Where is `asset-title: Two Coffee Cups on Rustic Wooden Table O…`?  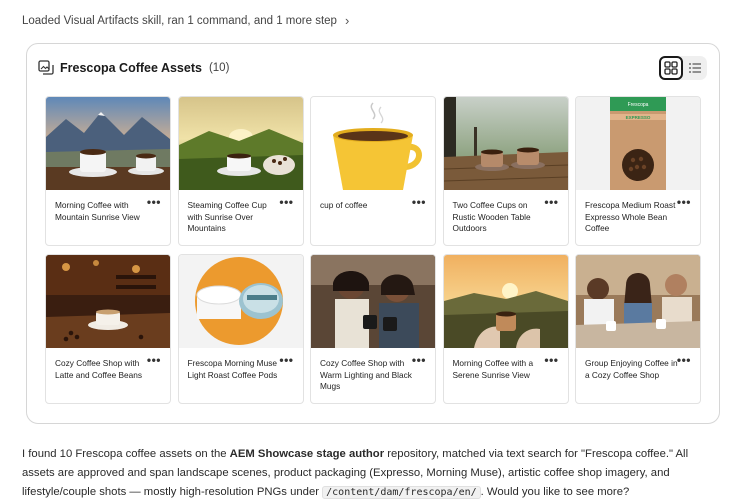
asset-title: Two Coffee Cups on Rustic Wooden Table O… is located at coordinates (491, 216).